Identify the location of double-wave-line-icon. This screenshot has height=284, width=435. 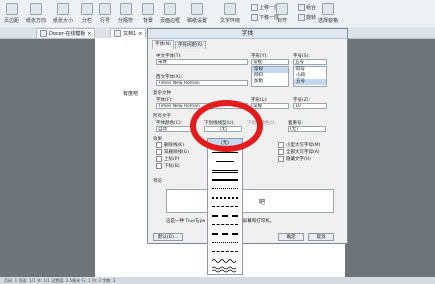
(224, 269).